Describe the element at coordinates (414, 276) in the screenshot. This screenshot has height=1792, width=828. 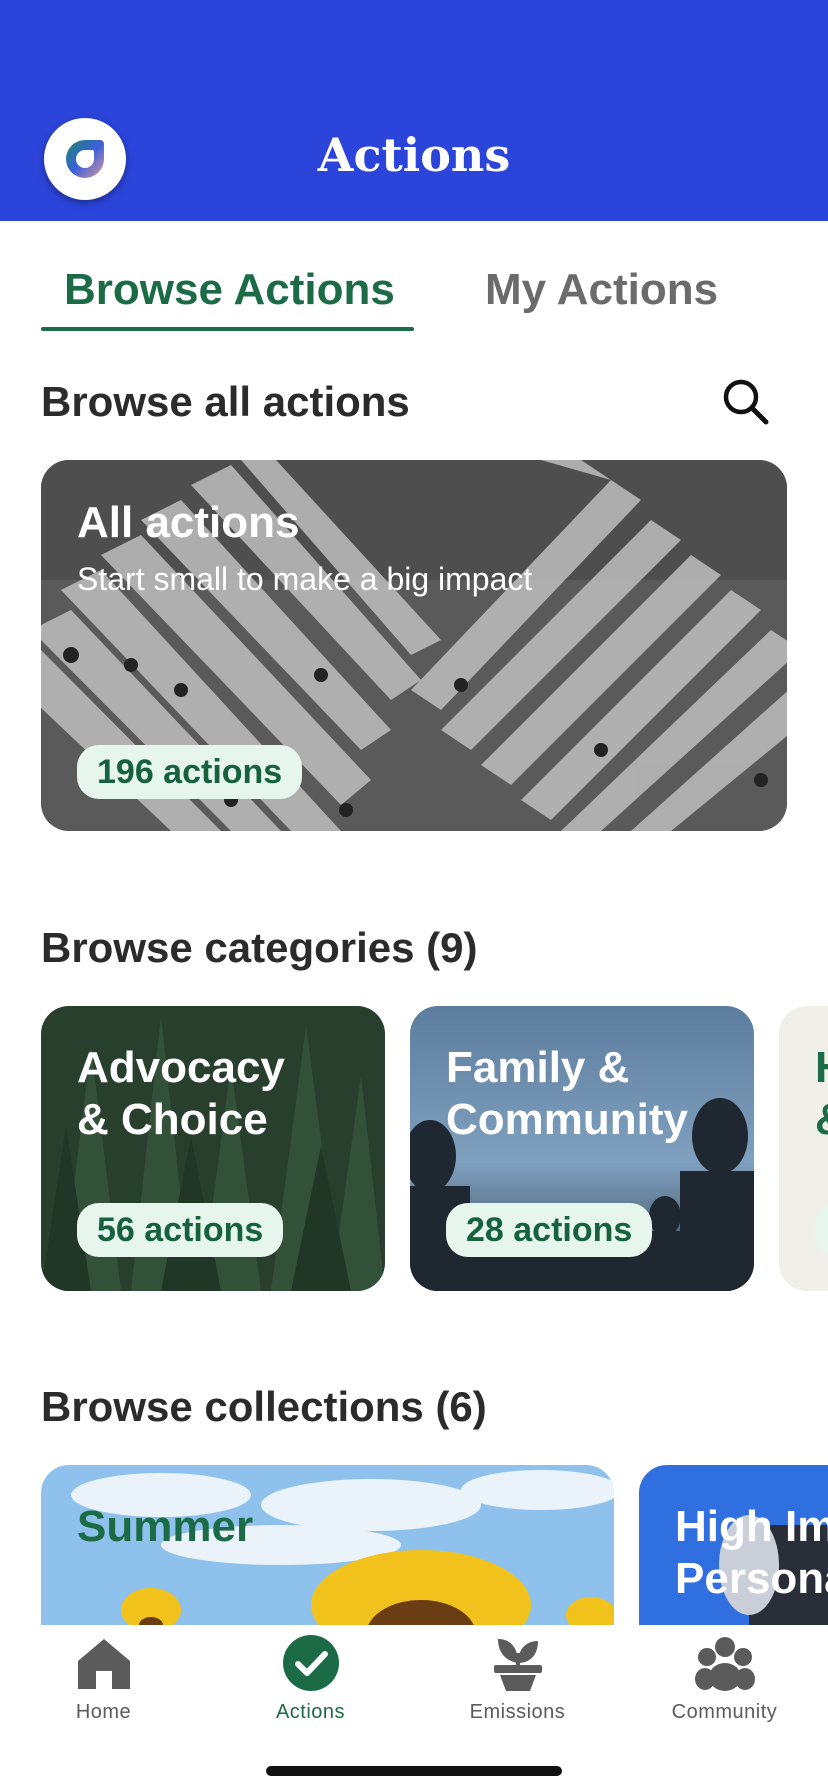
I see `tab-bar: Browse Actions My Actions` at that location.